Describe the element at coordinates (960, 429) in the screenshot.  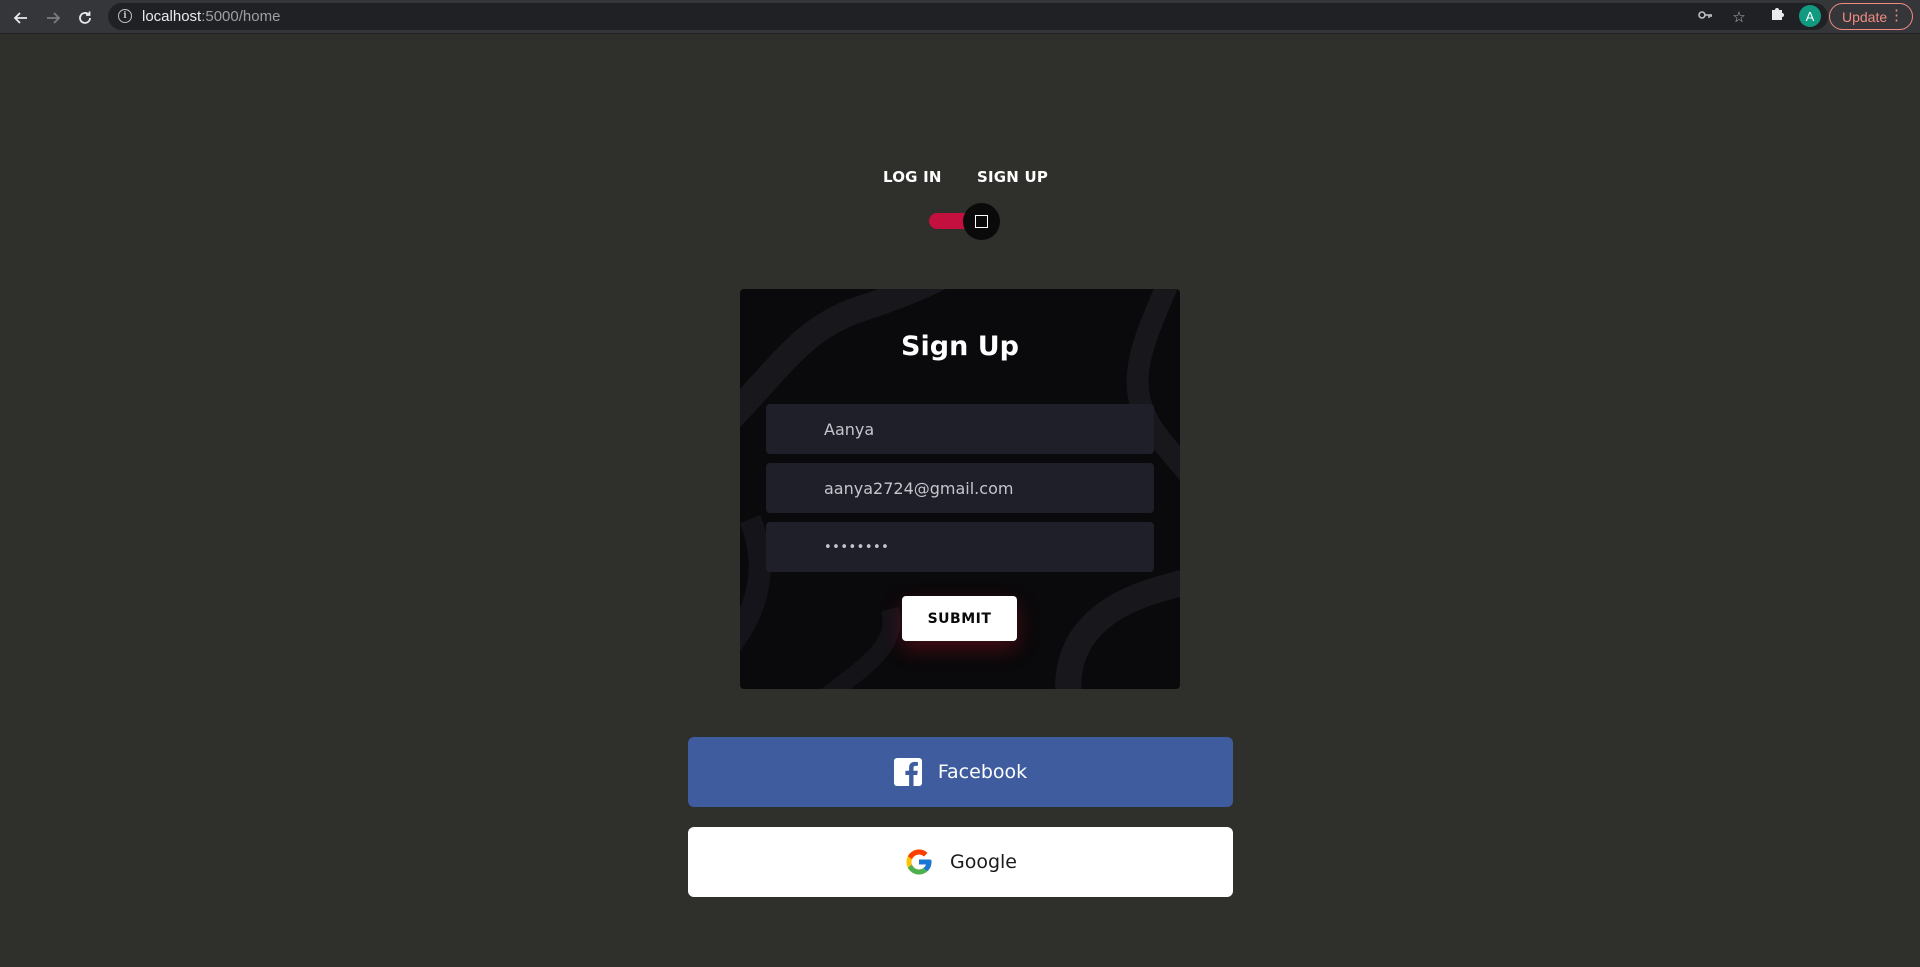
I see `name-field` at that location.